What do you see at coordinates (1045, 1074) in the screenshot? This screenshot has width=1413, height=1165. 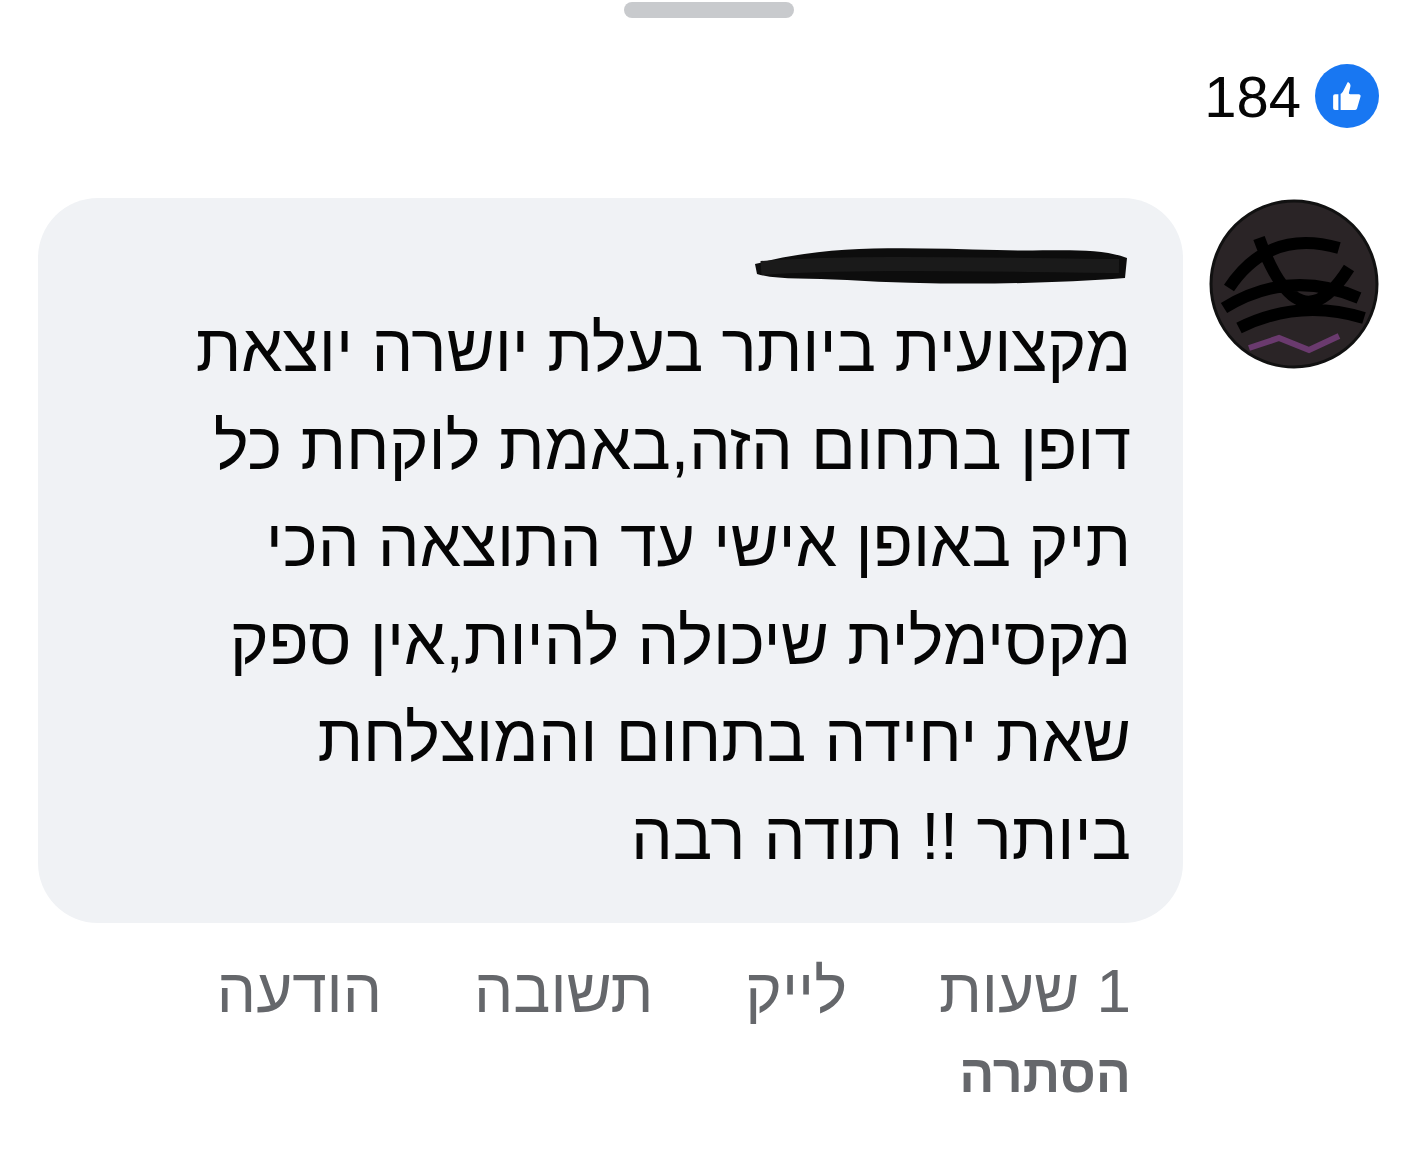 I see `hide-link: הסתרה` at bounding box center [1045, 1074].